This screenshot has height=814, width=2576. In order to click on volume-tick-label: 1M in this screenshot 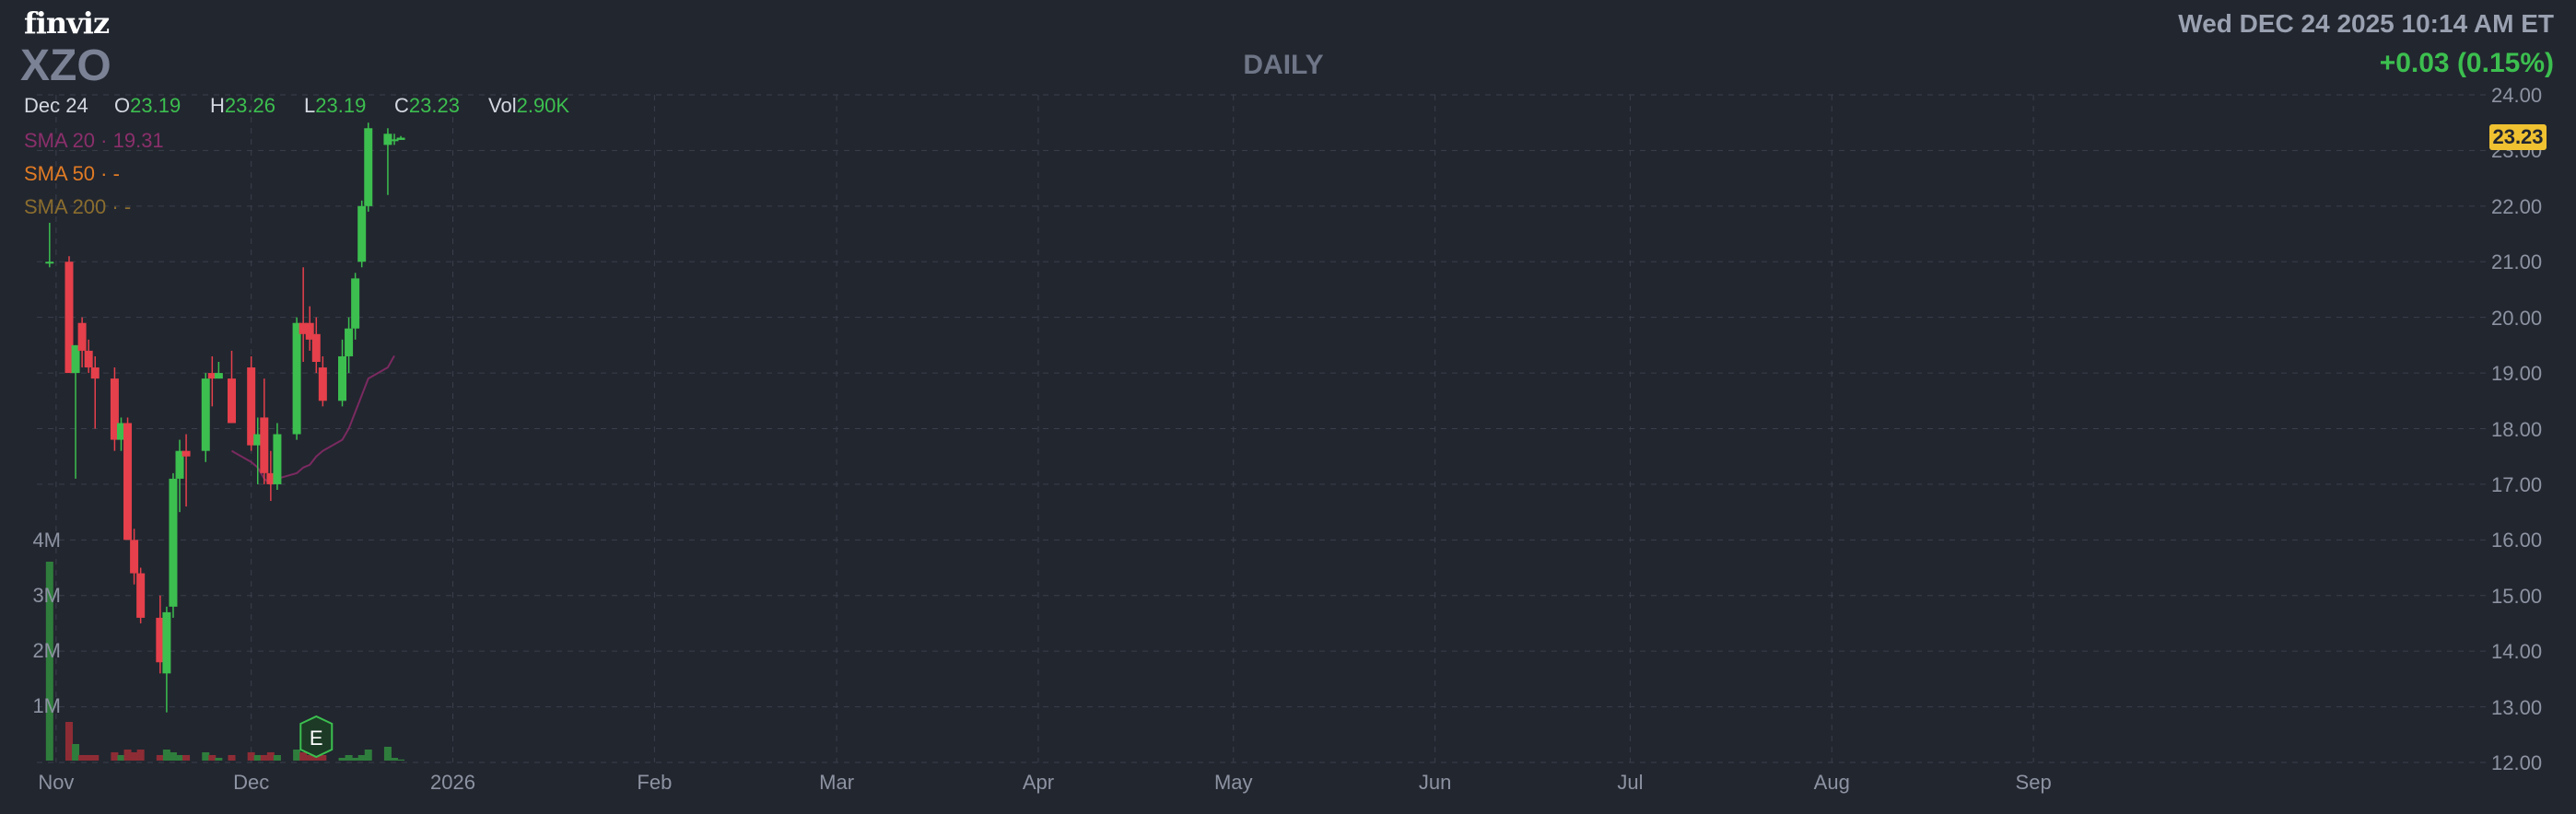, I will do `click(46, 705)`.